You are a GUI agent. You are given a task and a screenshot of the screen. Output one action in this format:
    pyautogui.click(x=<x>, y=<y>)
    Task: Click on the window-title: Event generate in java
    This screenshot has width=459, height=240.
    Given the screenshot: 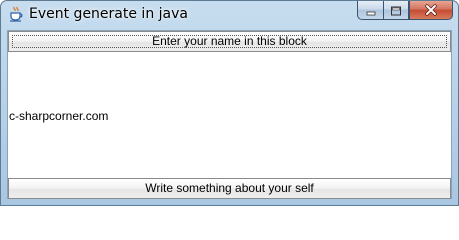 What is the action you would take?
    pyautogui.click(x=108, y=14)
    